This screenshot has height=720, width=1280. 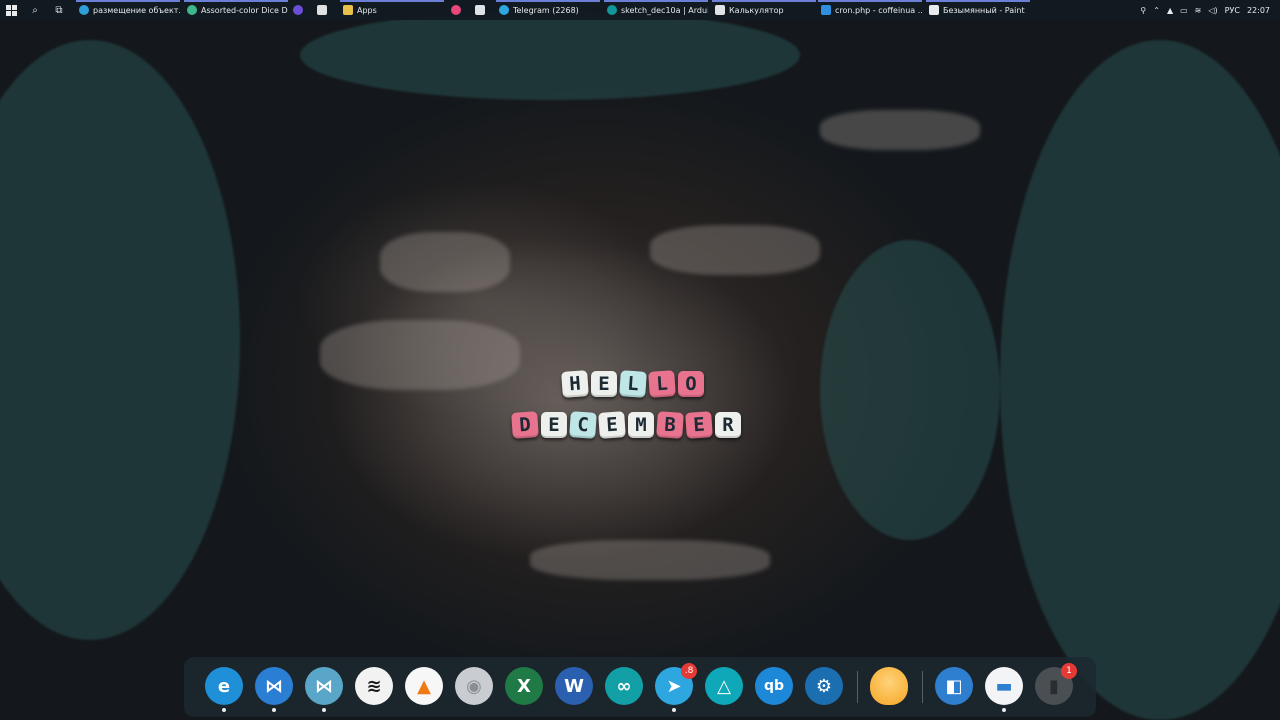 I want to click on paint-icon, so click(x=934, y=10).